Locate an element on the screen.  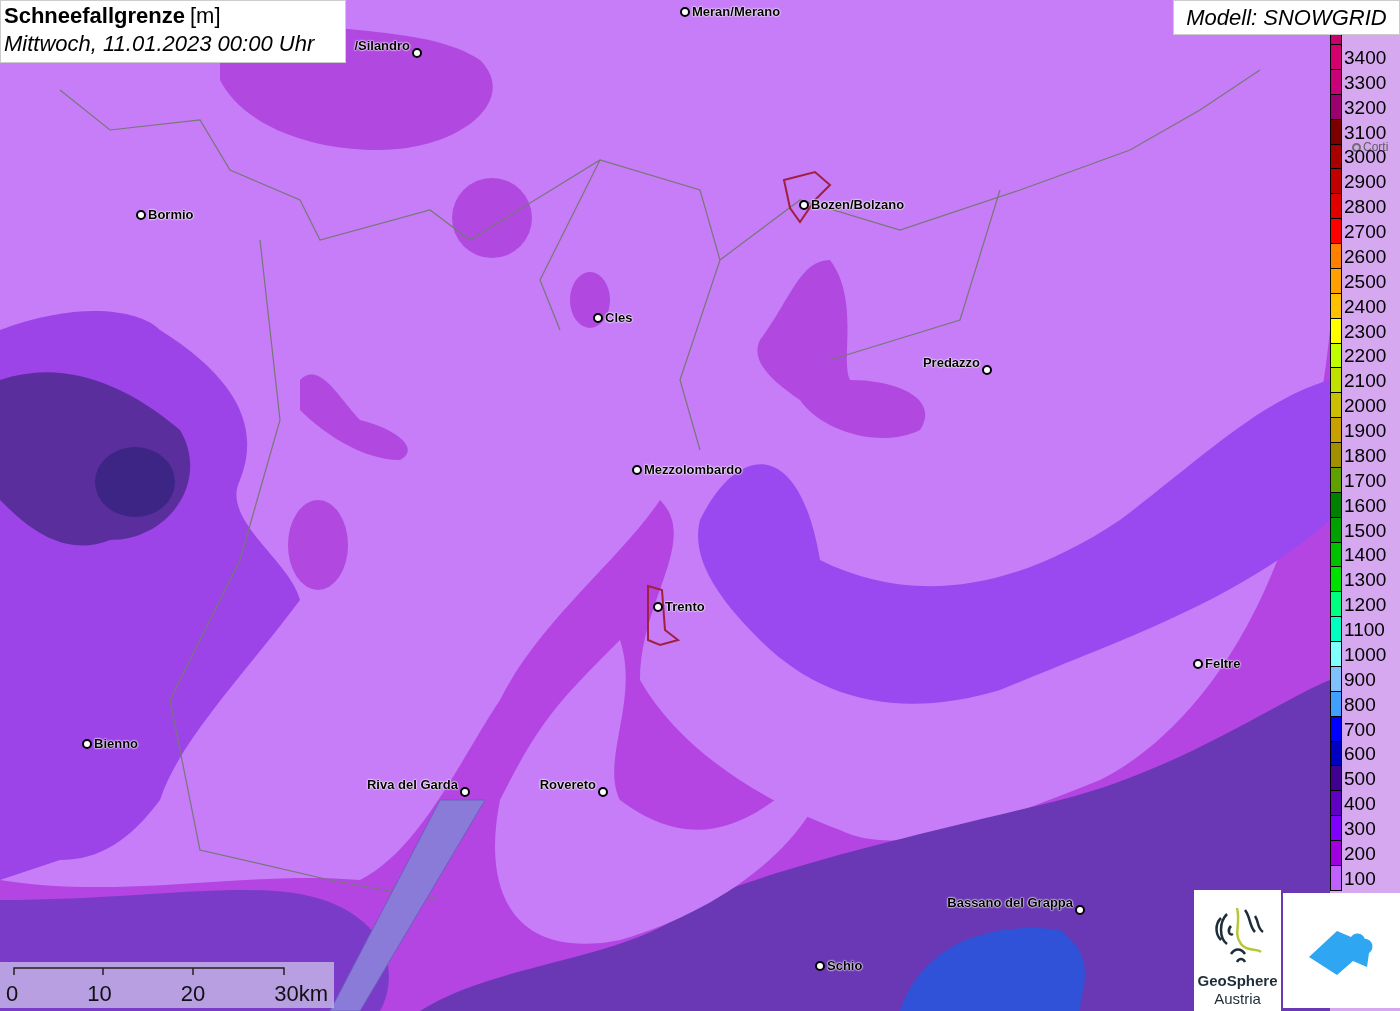
legend-value: 2200 is located at coordinates (1365, 356).